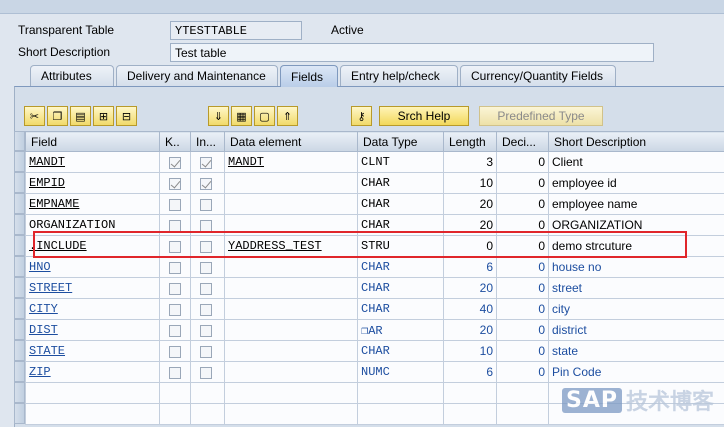  What do you see at coordinates (57, 116) in the screenshot?
I see `copy-icon: ❐` at bounding box center [57, 116].